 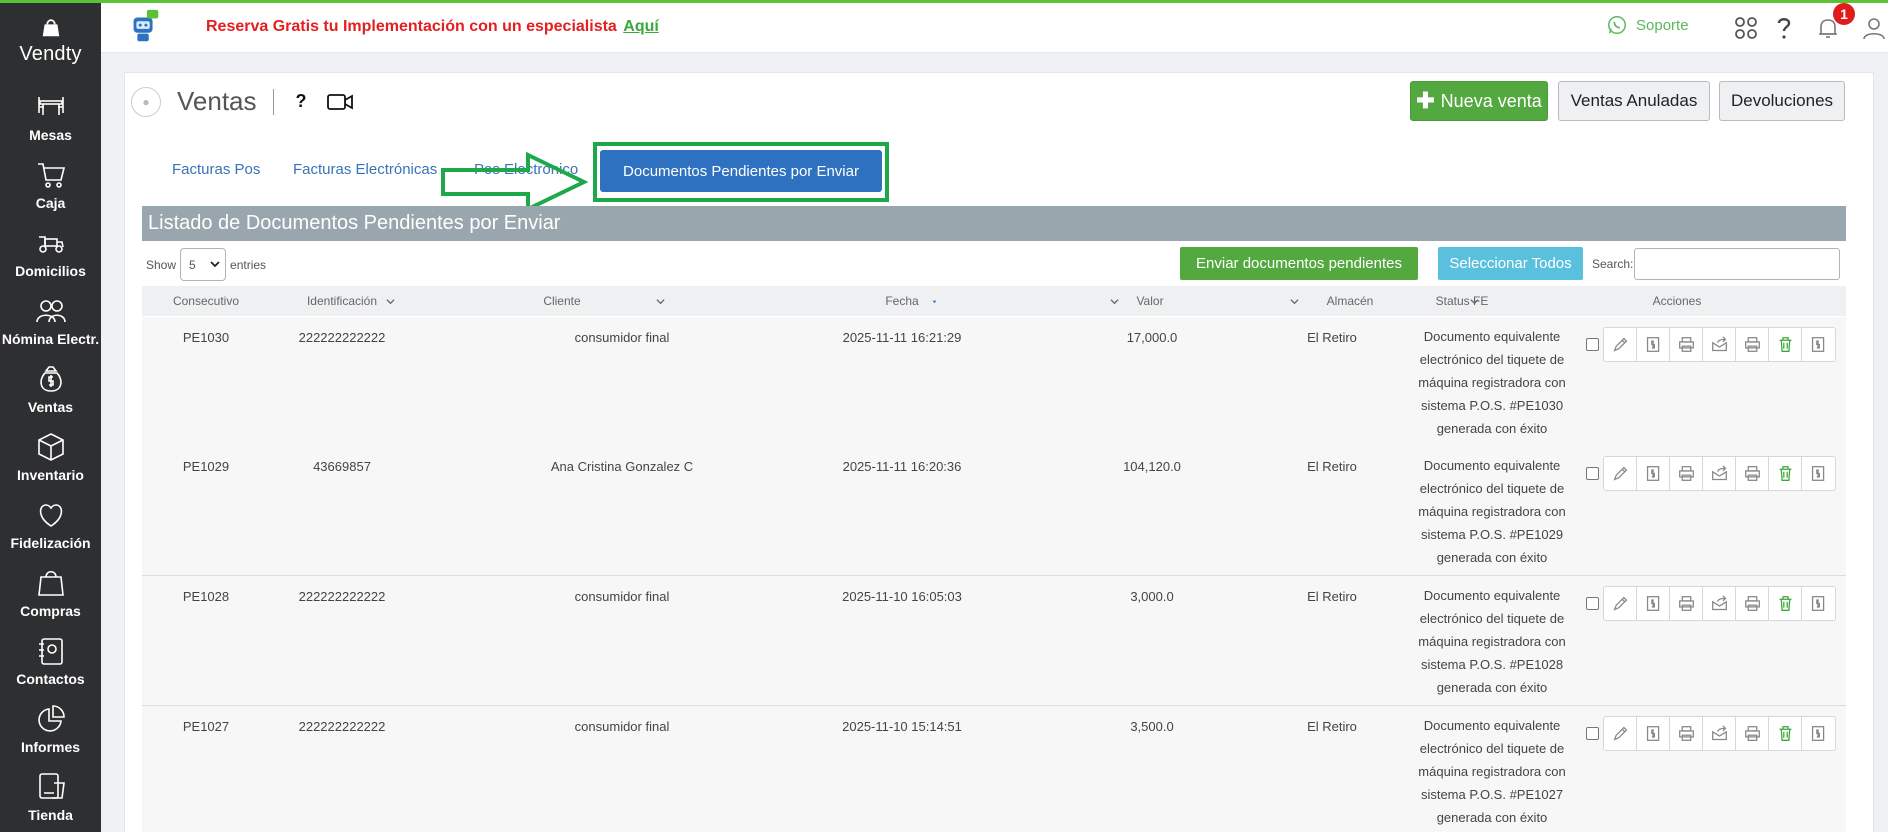 I want to click on cell-fecha: 2025-11-11 16:21:29, so click(x=902, y=337).